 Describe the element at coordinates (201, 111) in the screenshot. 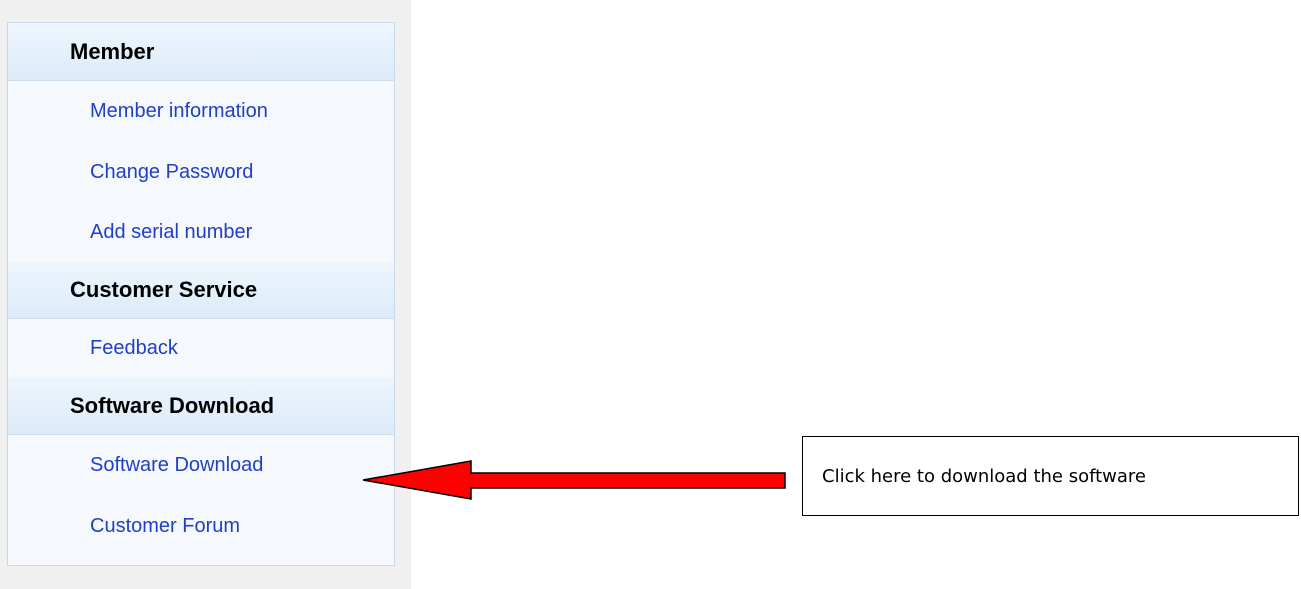

I see `menu-item-member-information: Member information` at that location.